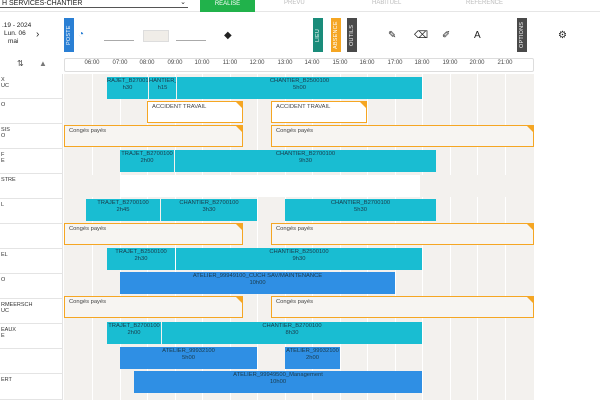  What do you see at coordinates (312, 63) in the screenshot?
I see `hour-label: 14:00` at bounding box center [312, 63].